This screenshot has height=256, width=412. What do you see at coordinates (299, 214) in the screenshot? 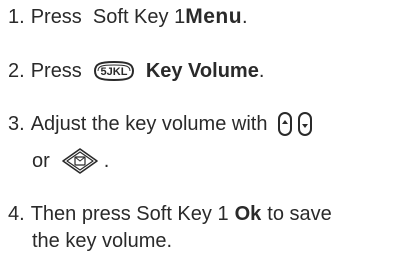
I see `step-4-to-save: to save` at bounding box center [299, 214].